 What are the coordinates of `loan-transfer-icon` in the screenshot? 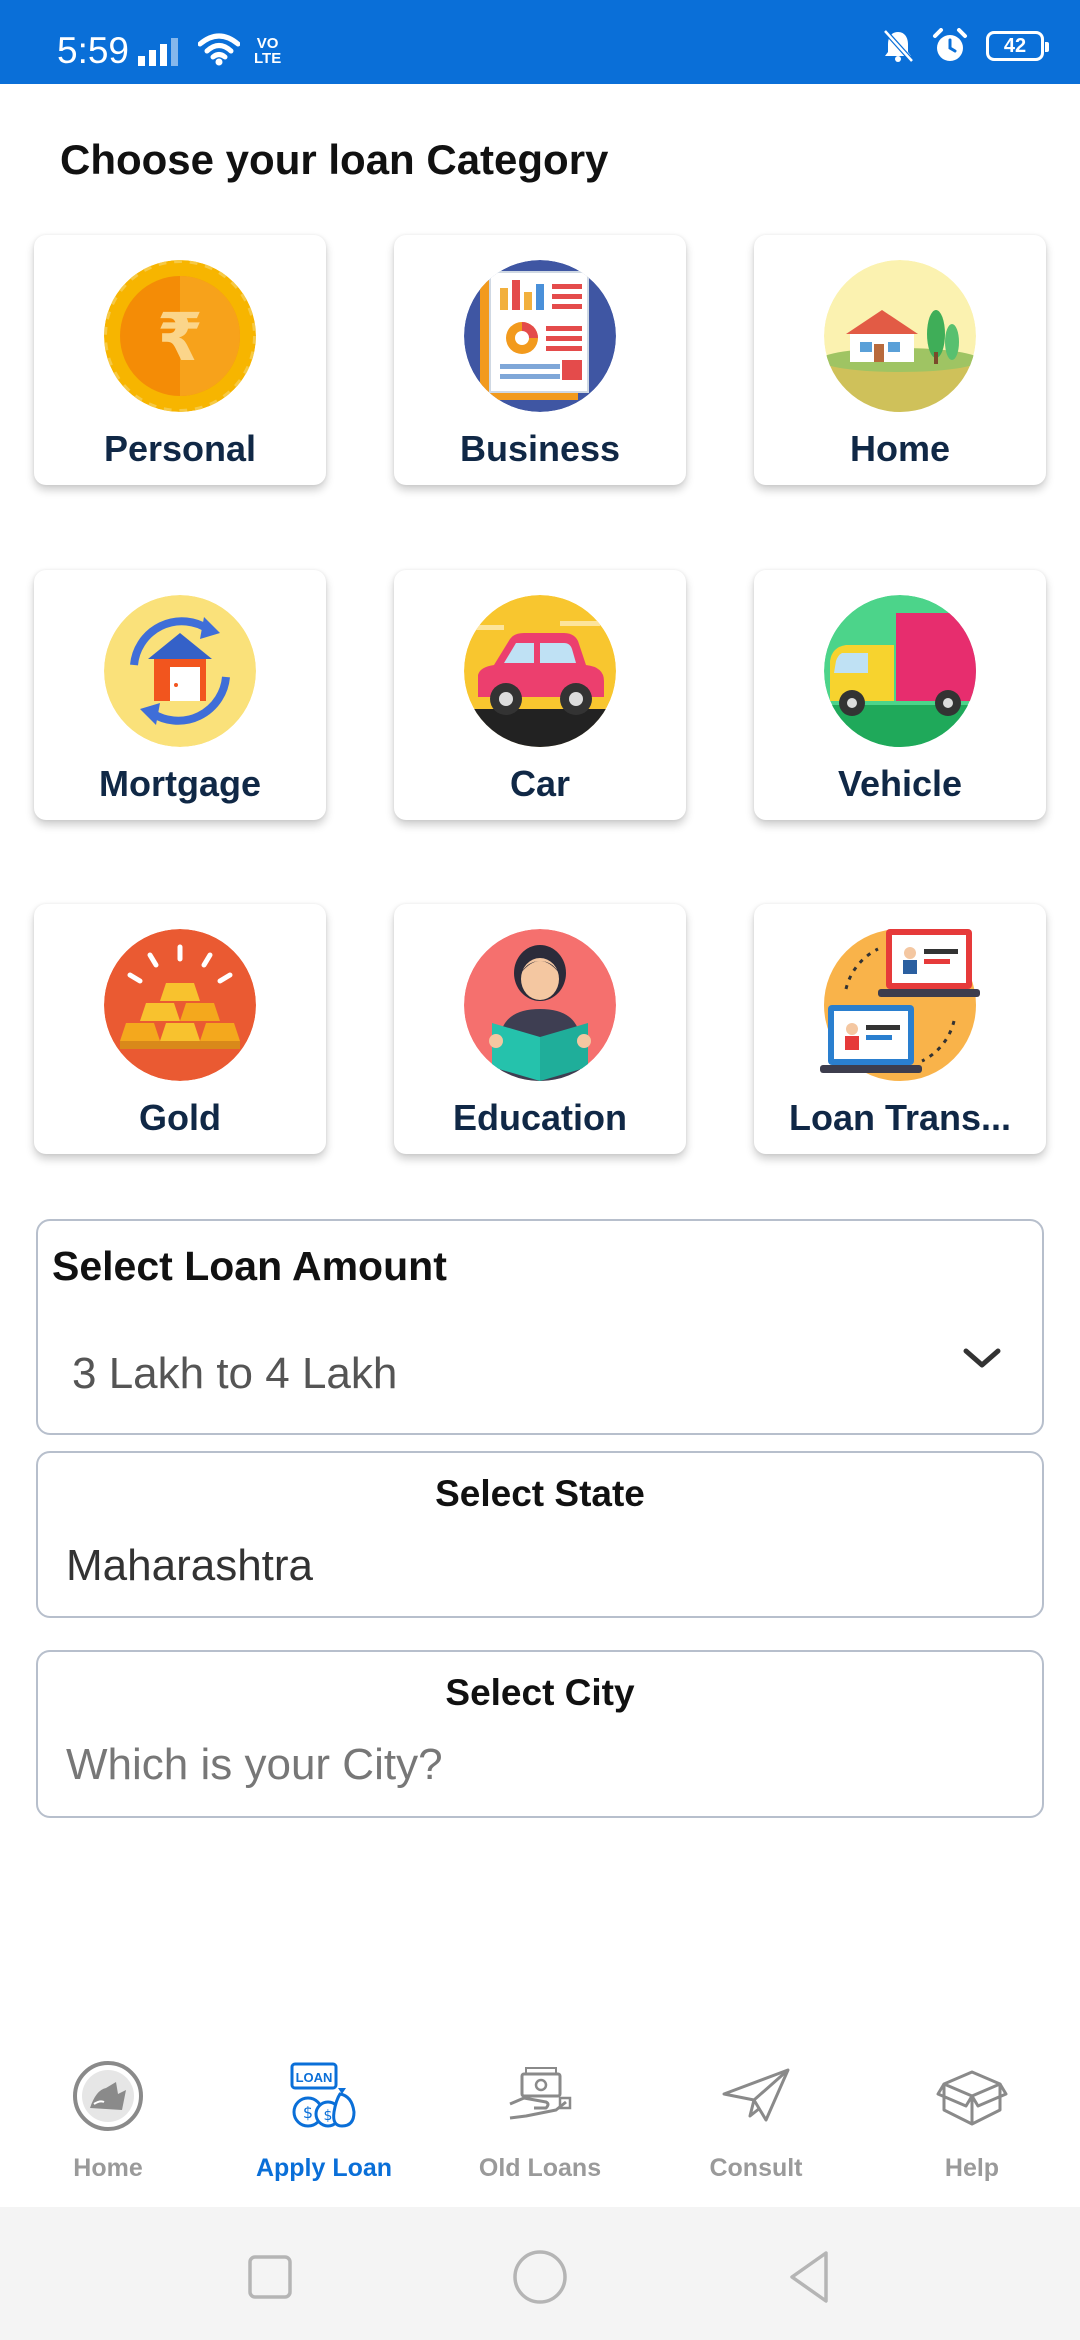 It's located at (900, 1005).